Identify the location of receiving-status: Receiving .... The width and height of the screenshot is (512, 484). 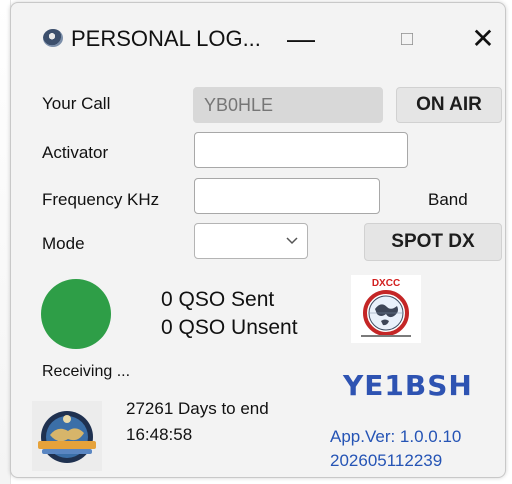
(86, 371).